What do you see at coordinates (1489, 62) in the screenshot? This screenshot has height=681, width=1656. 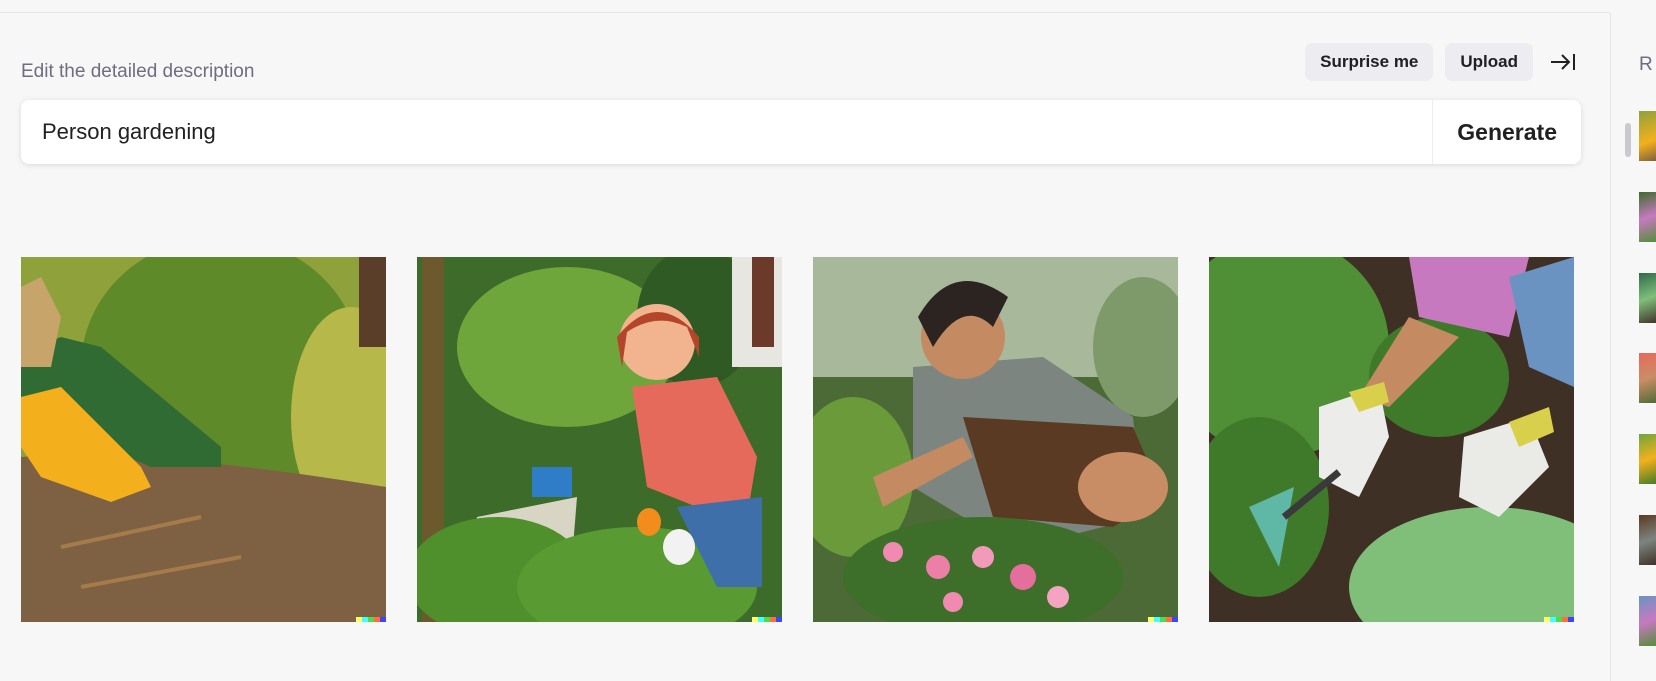 I see `upload-button: Upload` at bounding box center [1489, 62].